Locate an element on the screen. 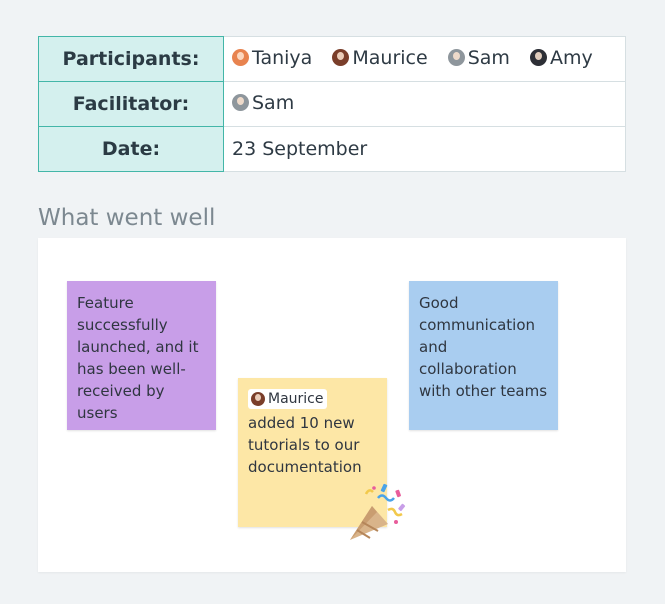 The width and height of the screenshot is (665, 604). facilitator-sam: Sam is located at coordinates (263, 103).